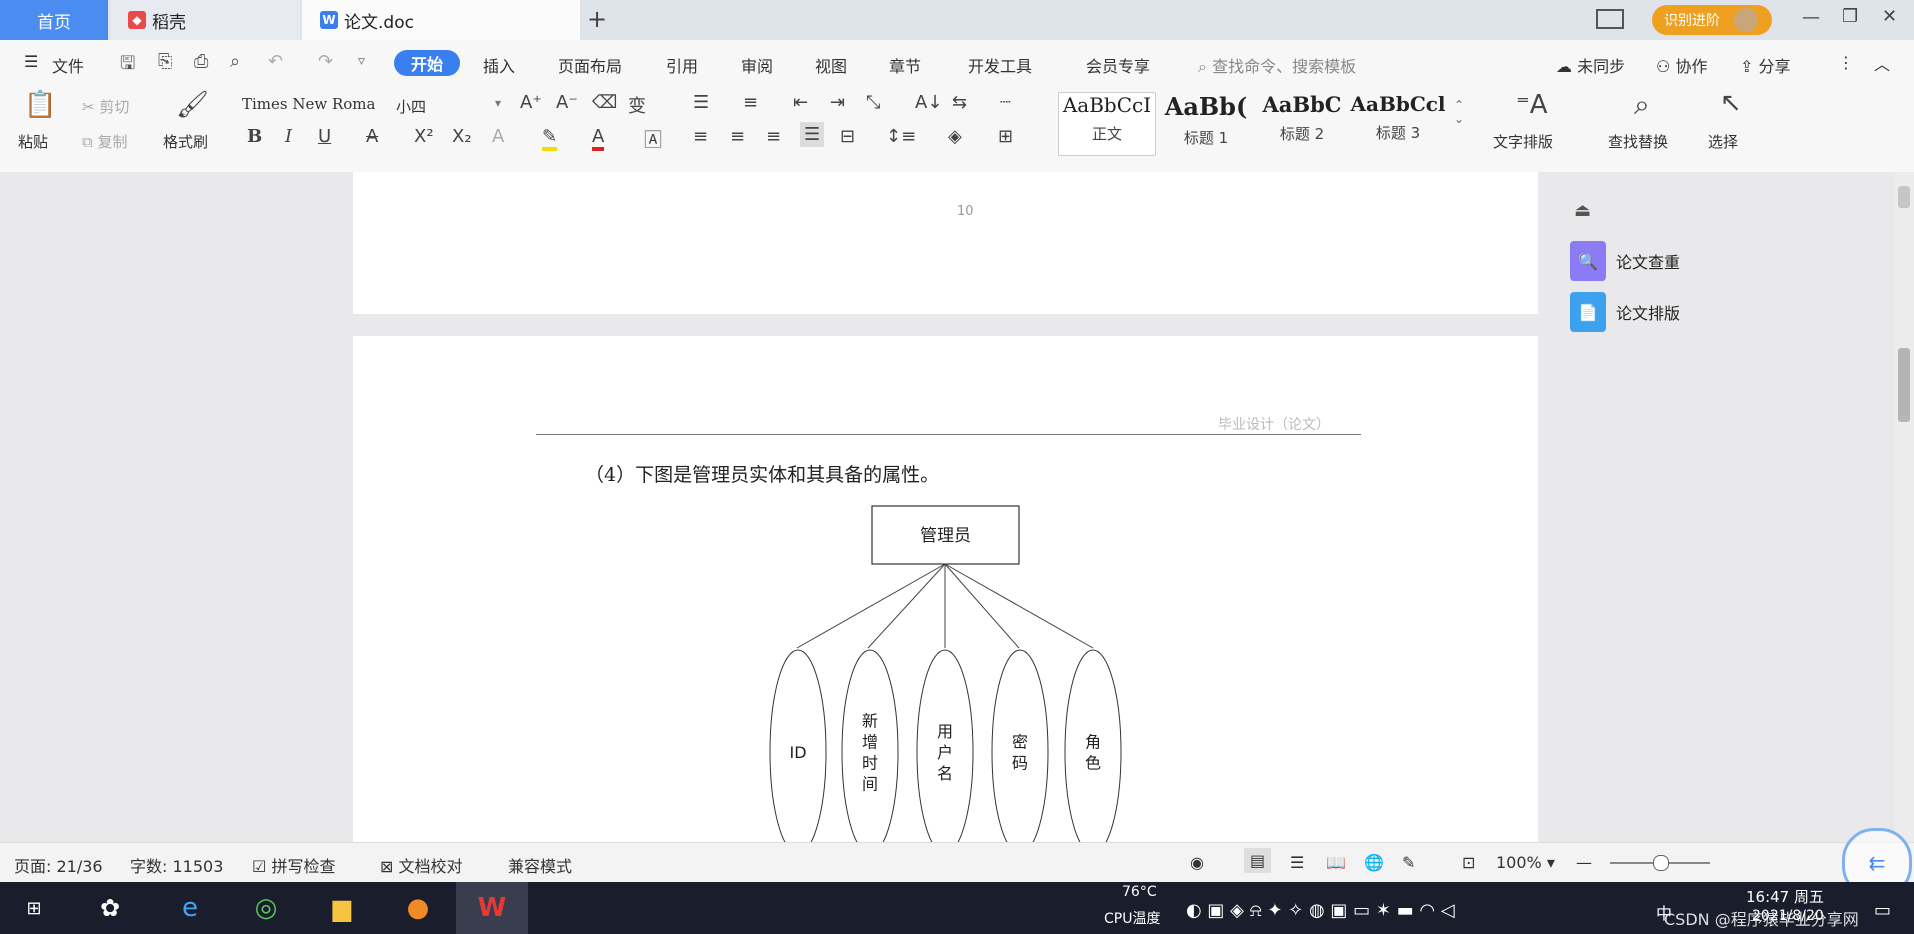 The width and height of the screenshot is (1914, 934). What do you see at coordinates (1206, 123) in the screenshot?
I see `style-heading-1: AaBb( 标题 1` at bounding box center [1206, 123].